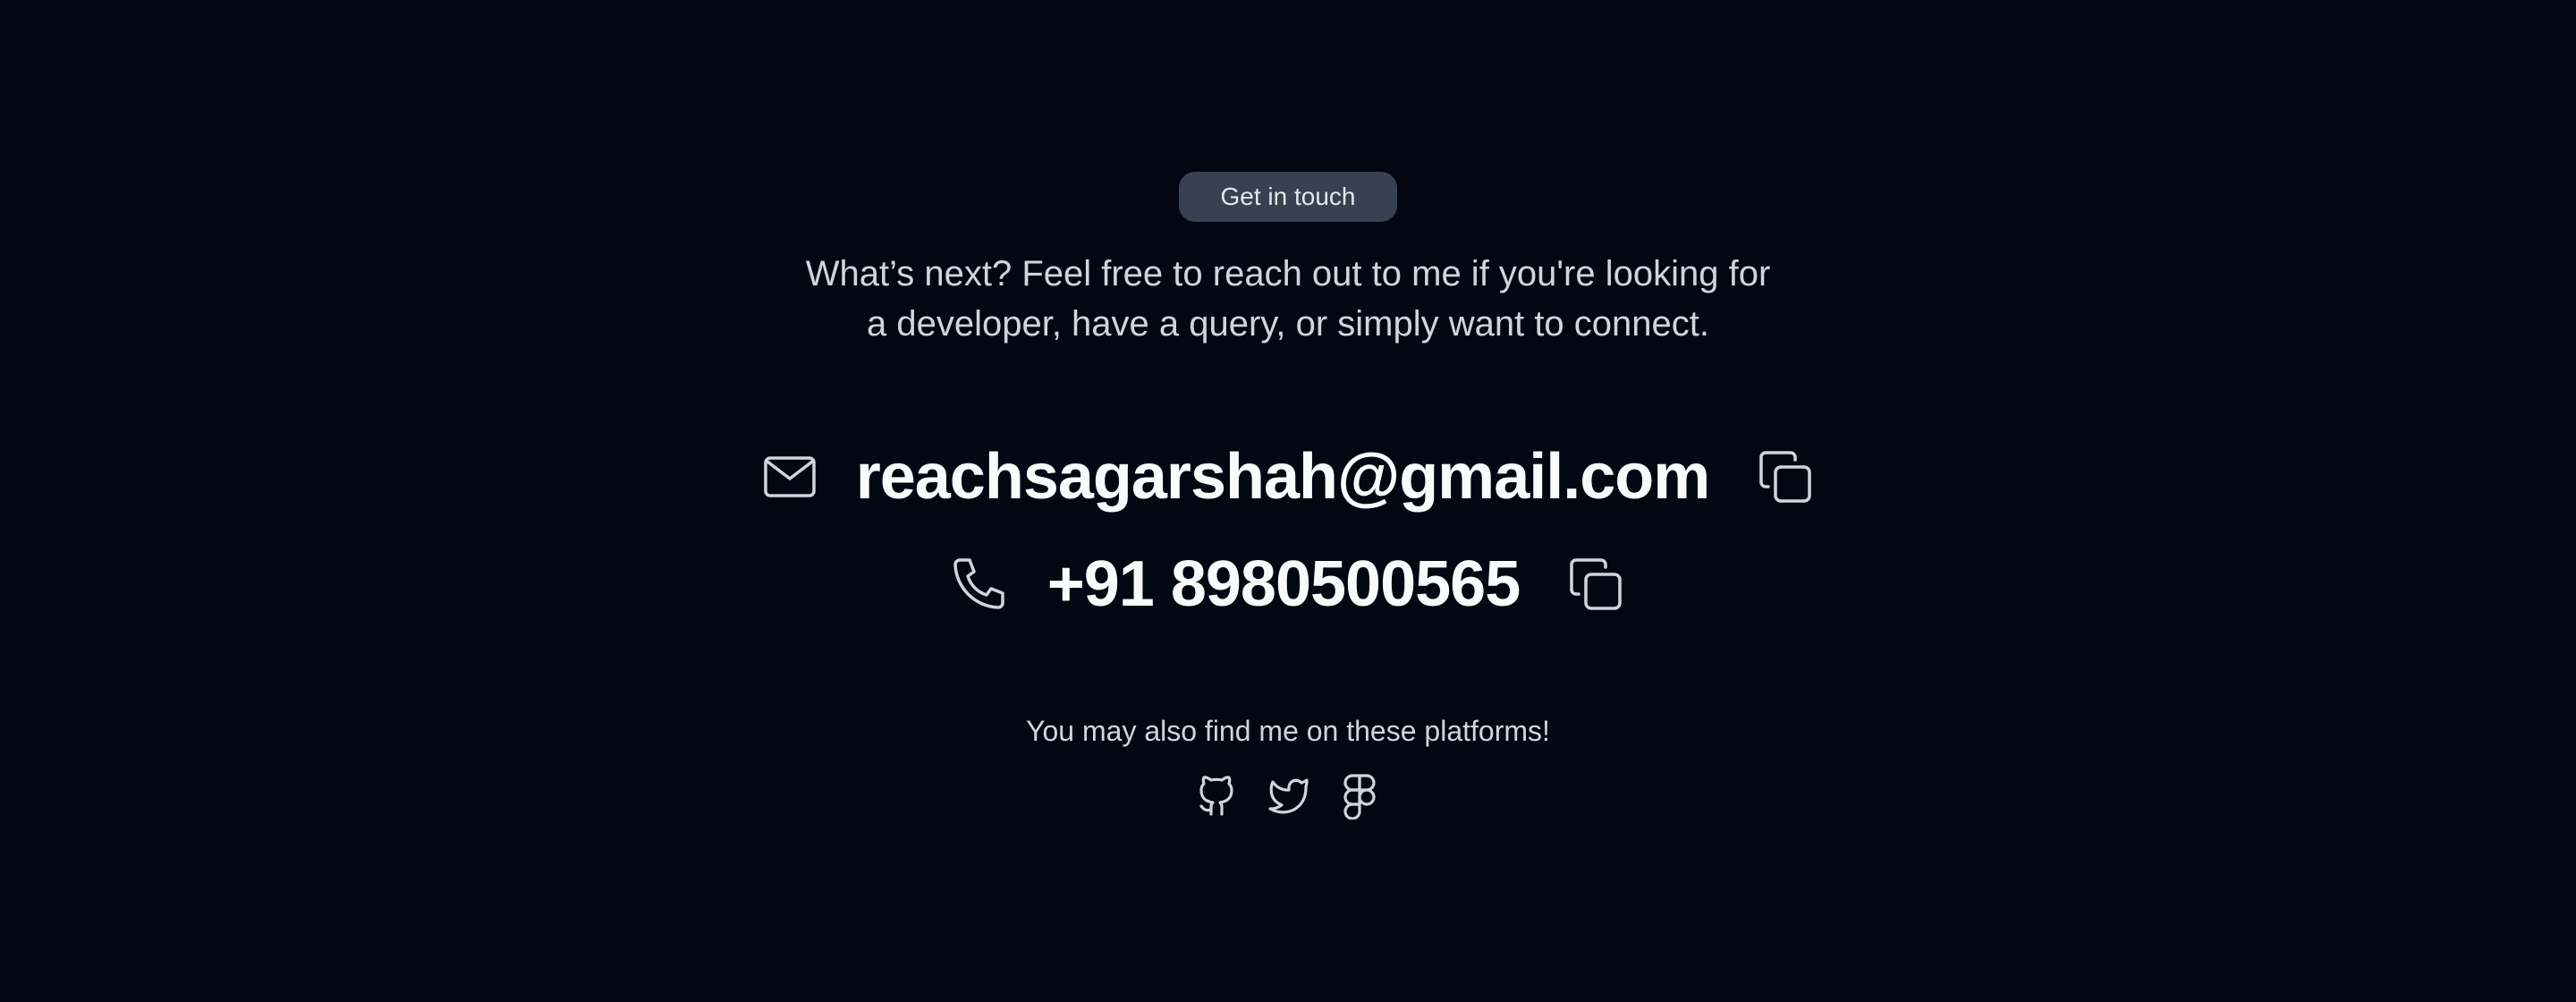  What do you see at coordinates (1216, 796) in the screenshot?
I see `github-icon` at bounding box center [1216, 796].